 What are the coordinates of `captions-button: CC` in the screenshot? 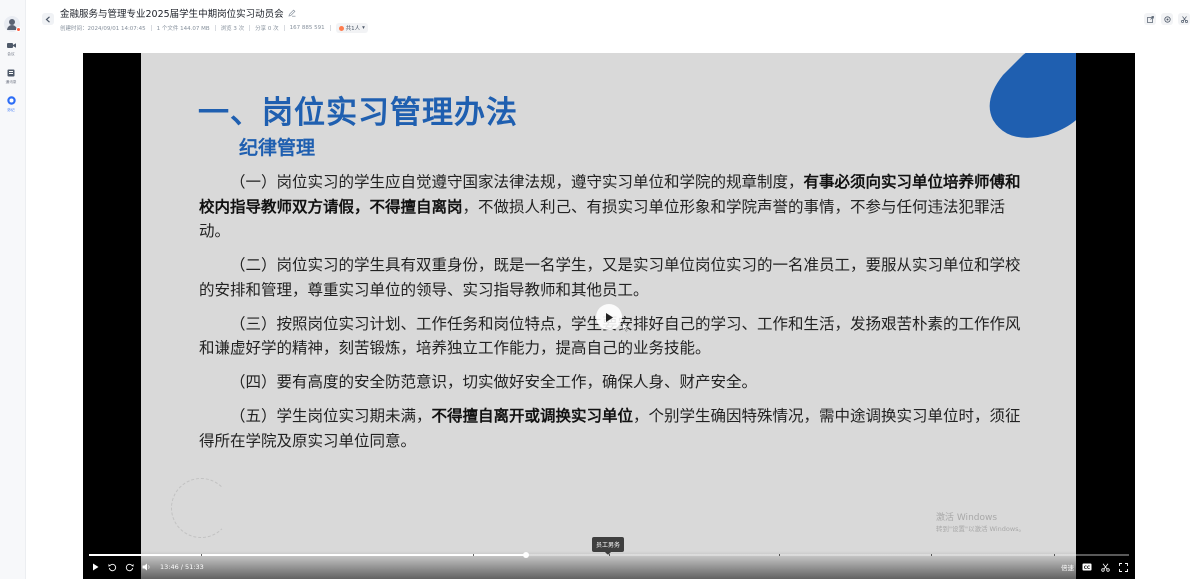 It's located at (1087, 567).